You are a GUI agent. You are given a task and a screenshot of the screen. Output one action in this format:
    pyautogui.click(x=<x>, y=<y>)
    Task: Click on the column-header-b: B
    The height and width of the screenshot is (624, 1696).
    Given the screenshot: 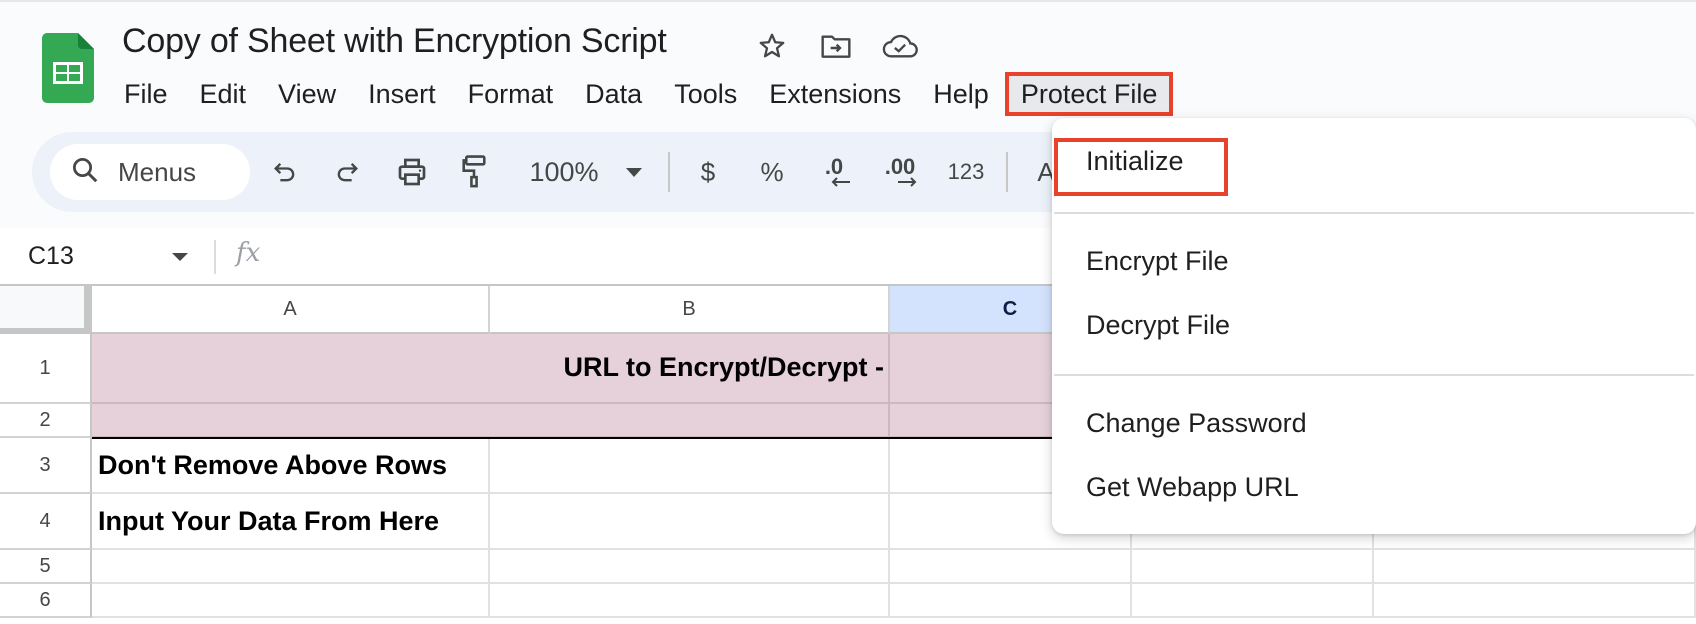 What is the action you would take?
    pyautogui.click(x=690, y=310)
    